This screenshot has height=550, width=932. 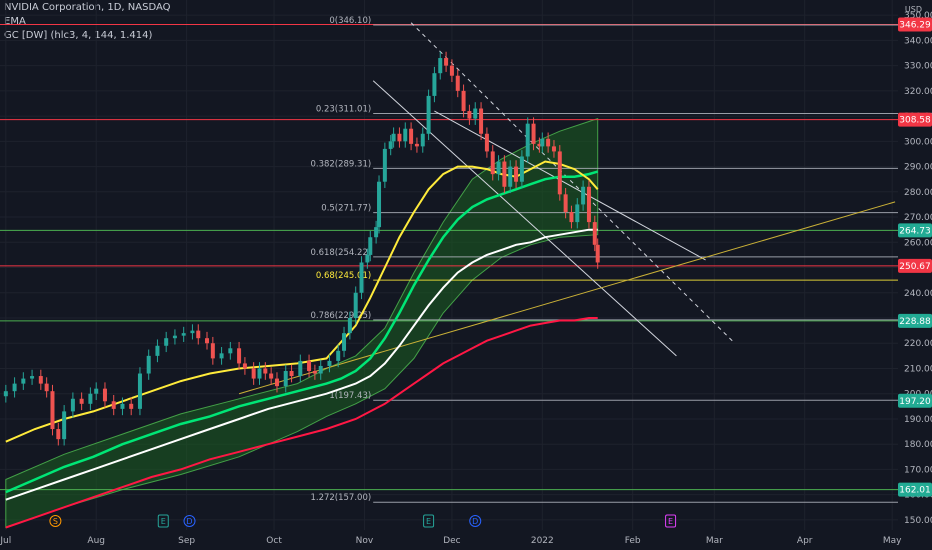 I want to click on time-tick-label: Oct, so click(x=274, y=541).